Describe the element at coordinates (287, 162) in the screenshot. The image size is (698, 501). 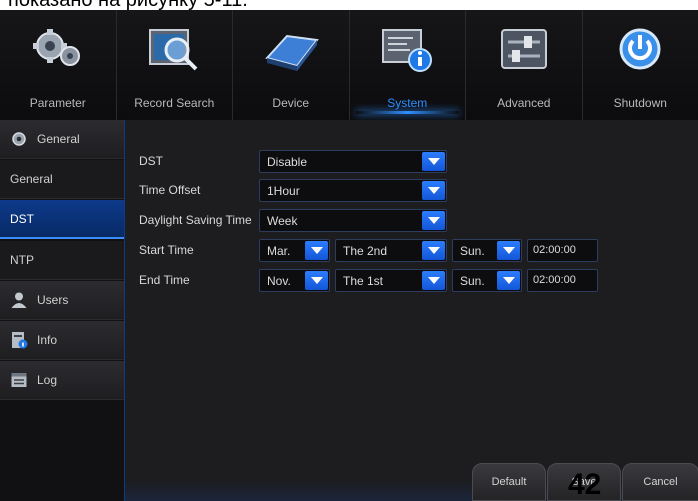
I see `dst-value: Disable` at that location.